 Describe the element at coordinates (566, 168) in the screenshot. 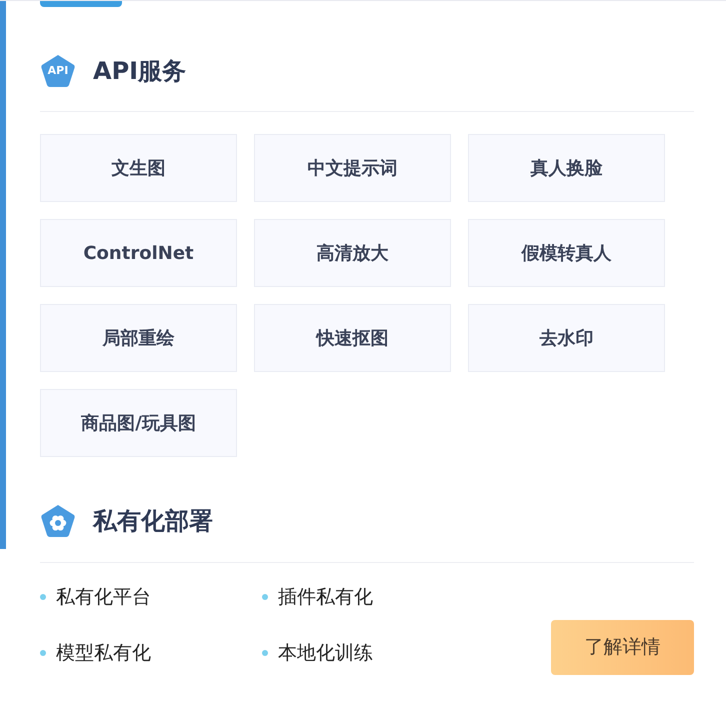

I see `service-tile: 真人换脸` at that location.